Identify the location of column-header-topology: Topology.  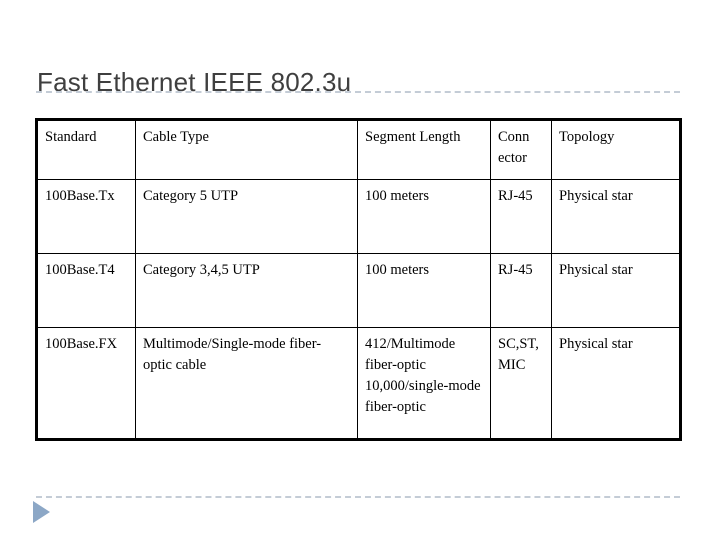
(616, 149).